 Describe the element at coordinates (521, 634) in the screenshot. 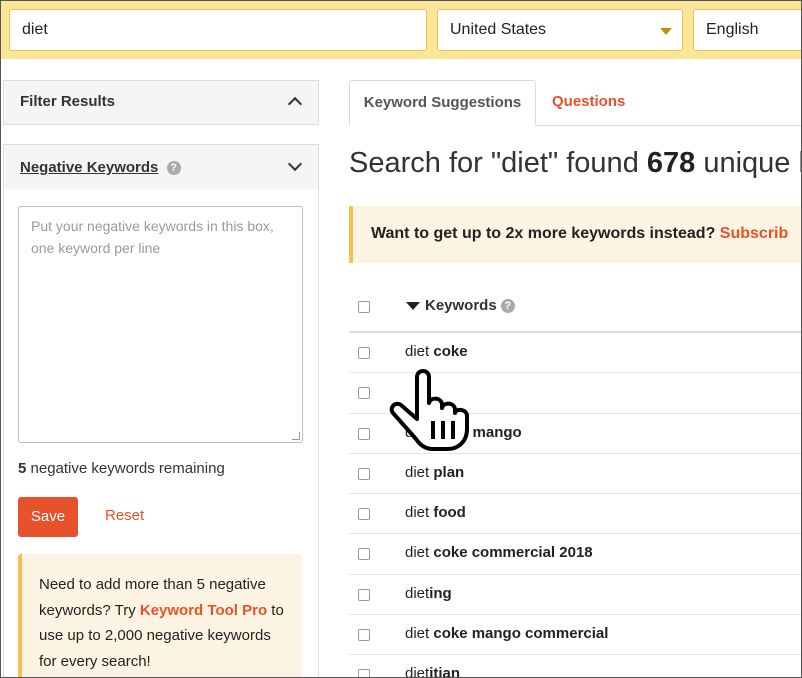

I see `keyword-suffix: coke mango commercial` at that location.